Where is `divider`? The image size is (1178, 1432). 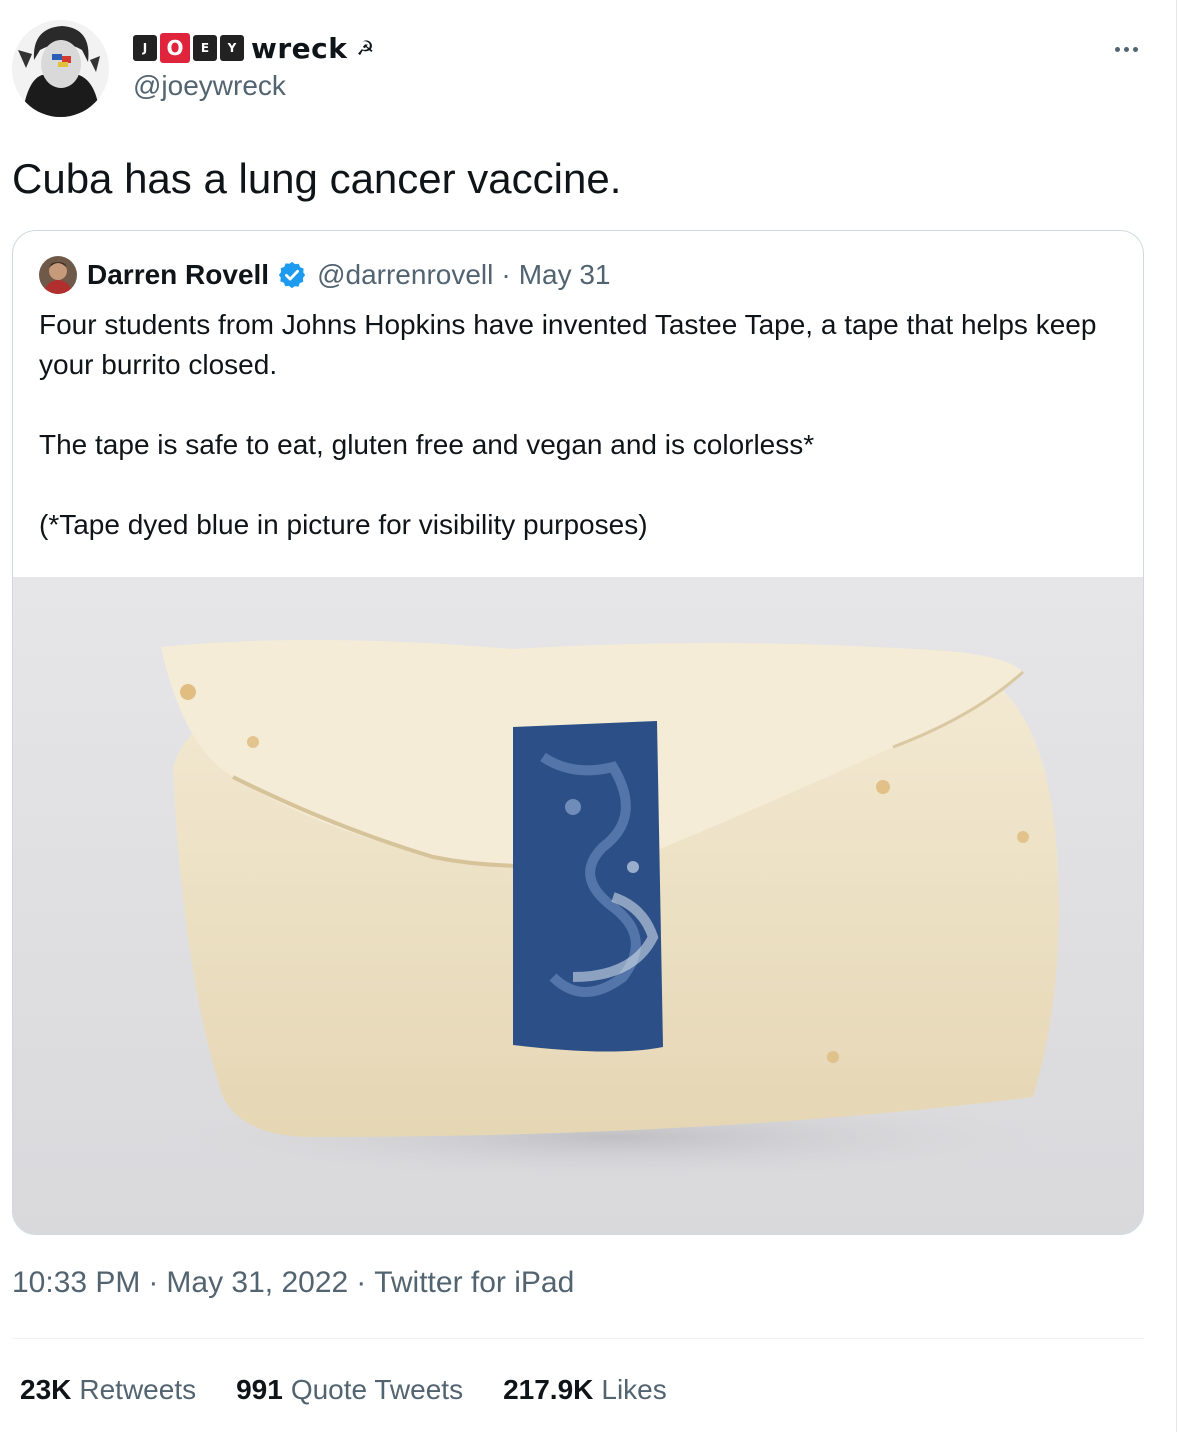
divider is located at coordinates (578, 1338).